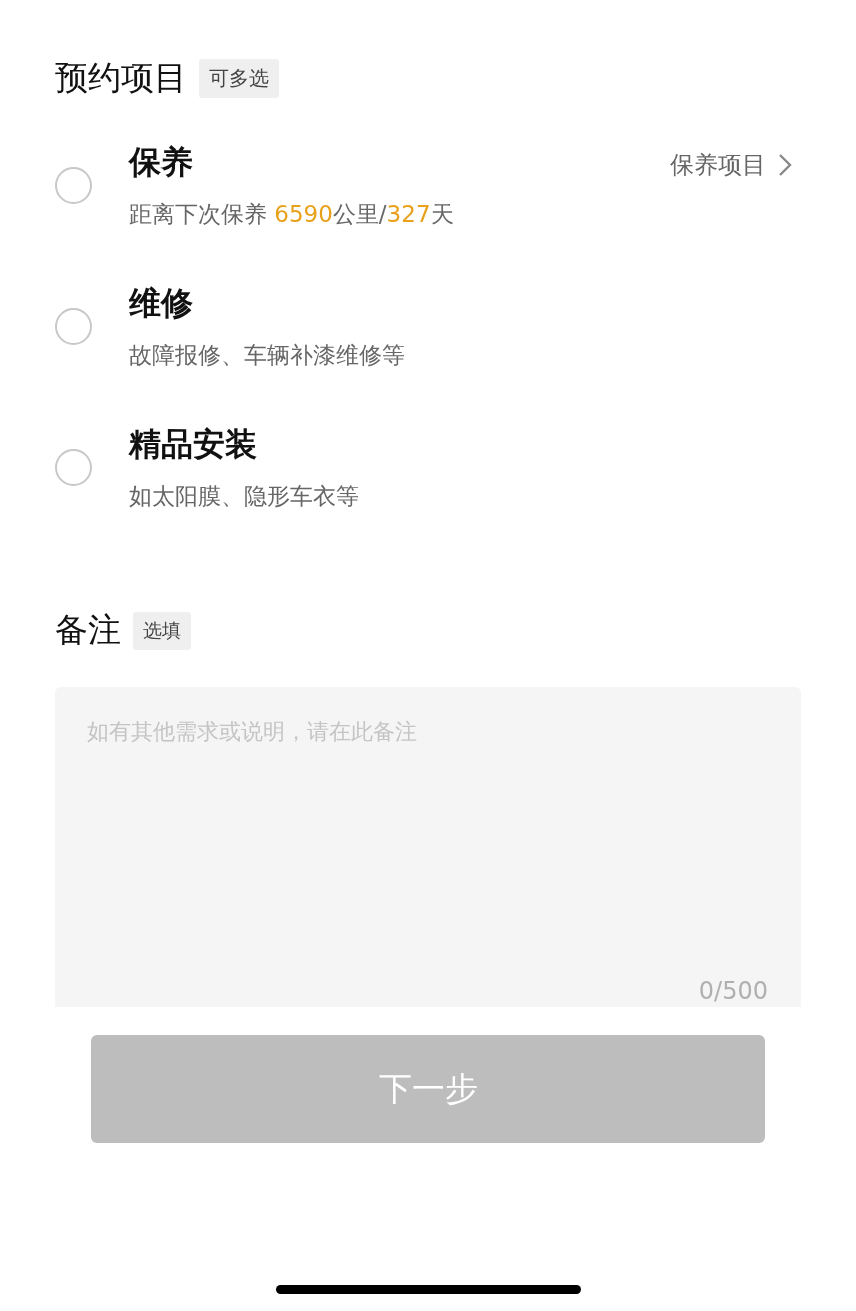 This screenshot has height=1311, width=856. I want to click on item-title: 保养, so click(161, 162).